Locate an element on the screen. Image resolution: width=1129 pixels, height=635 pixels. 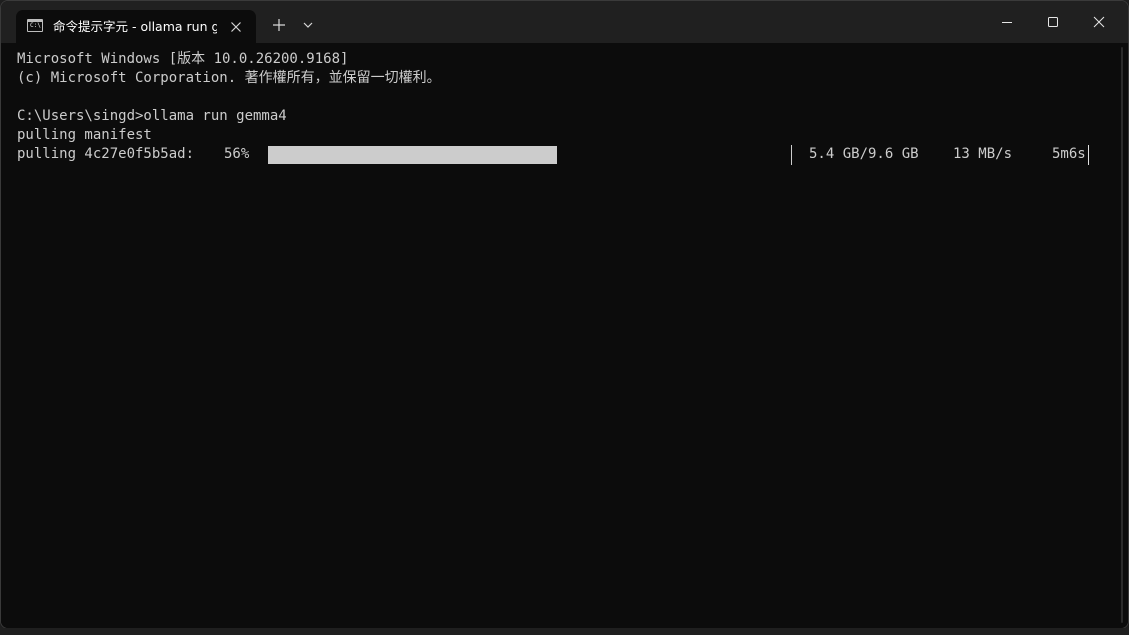
title-bar: C:\ 命令提示字元 - ollama run gemma4 is located at coordinates (564, 22).